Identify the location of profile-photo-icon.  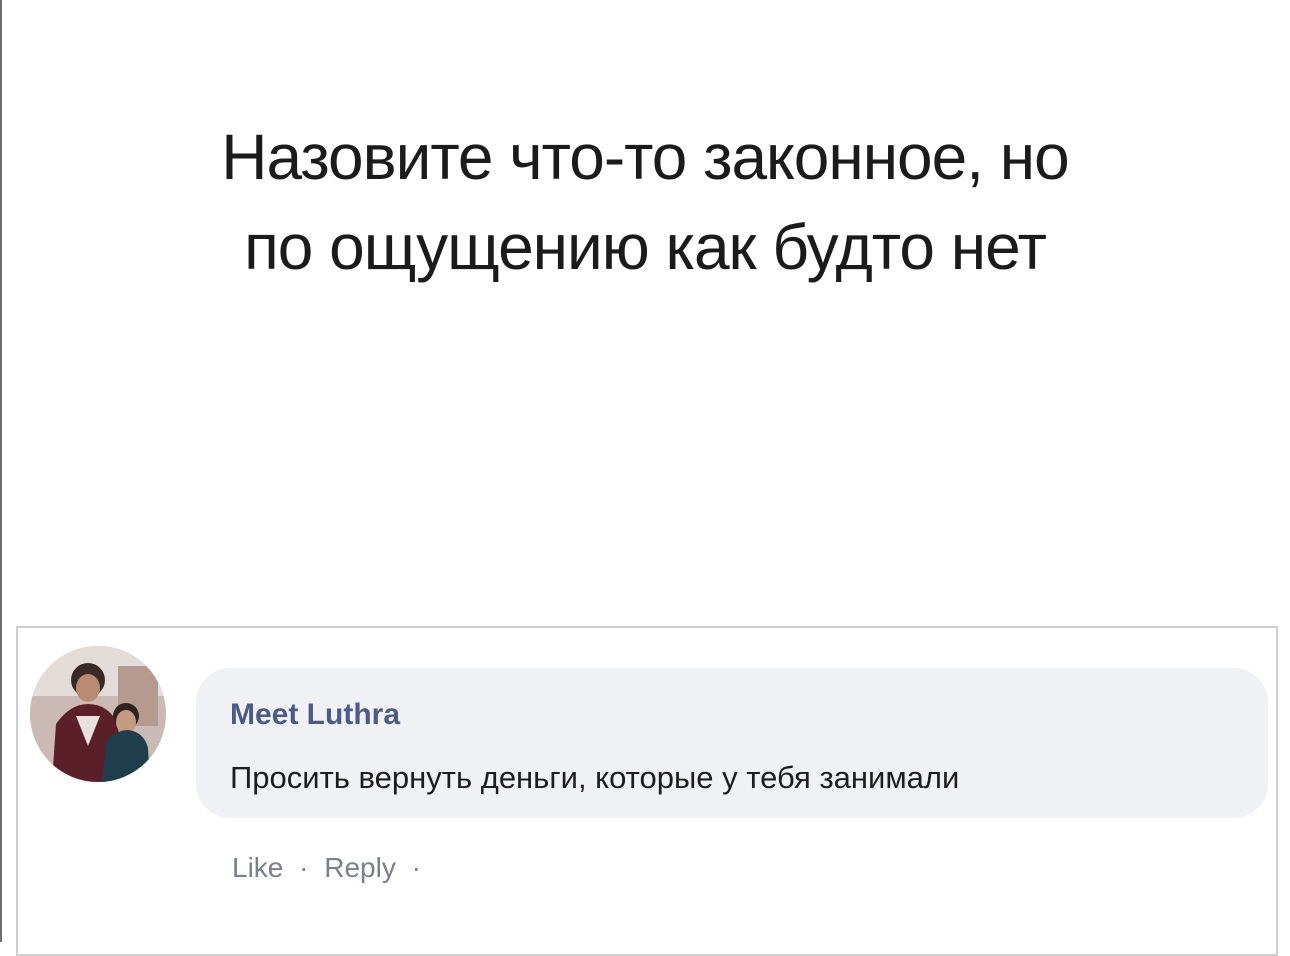
(98, 714).